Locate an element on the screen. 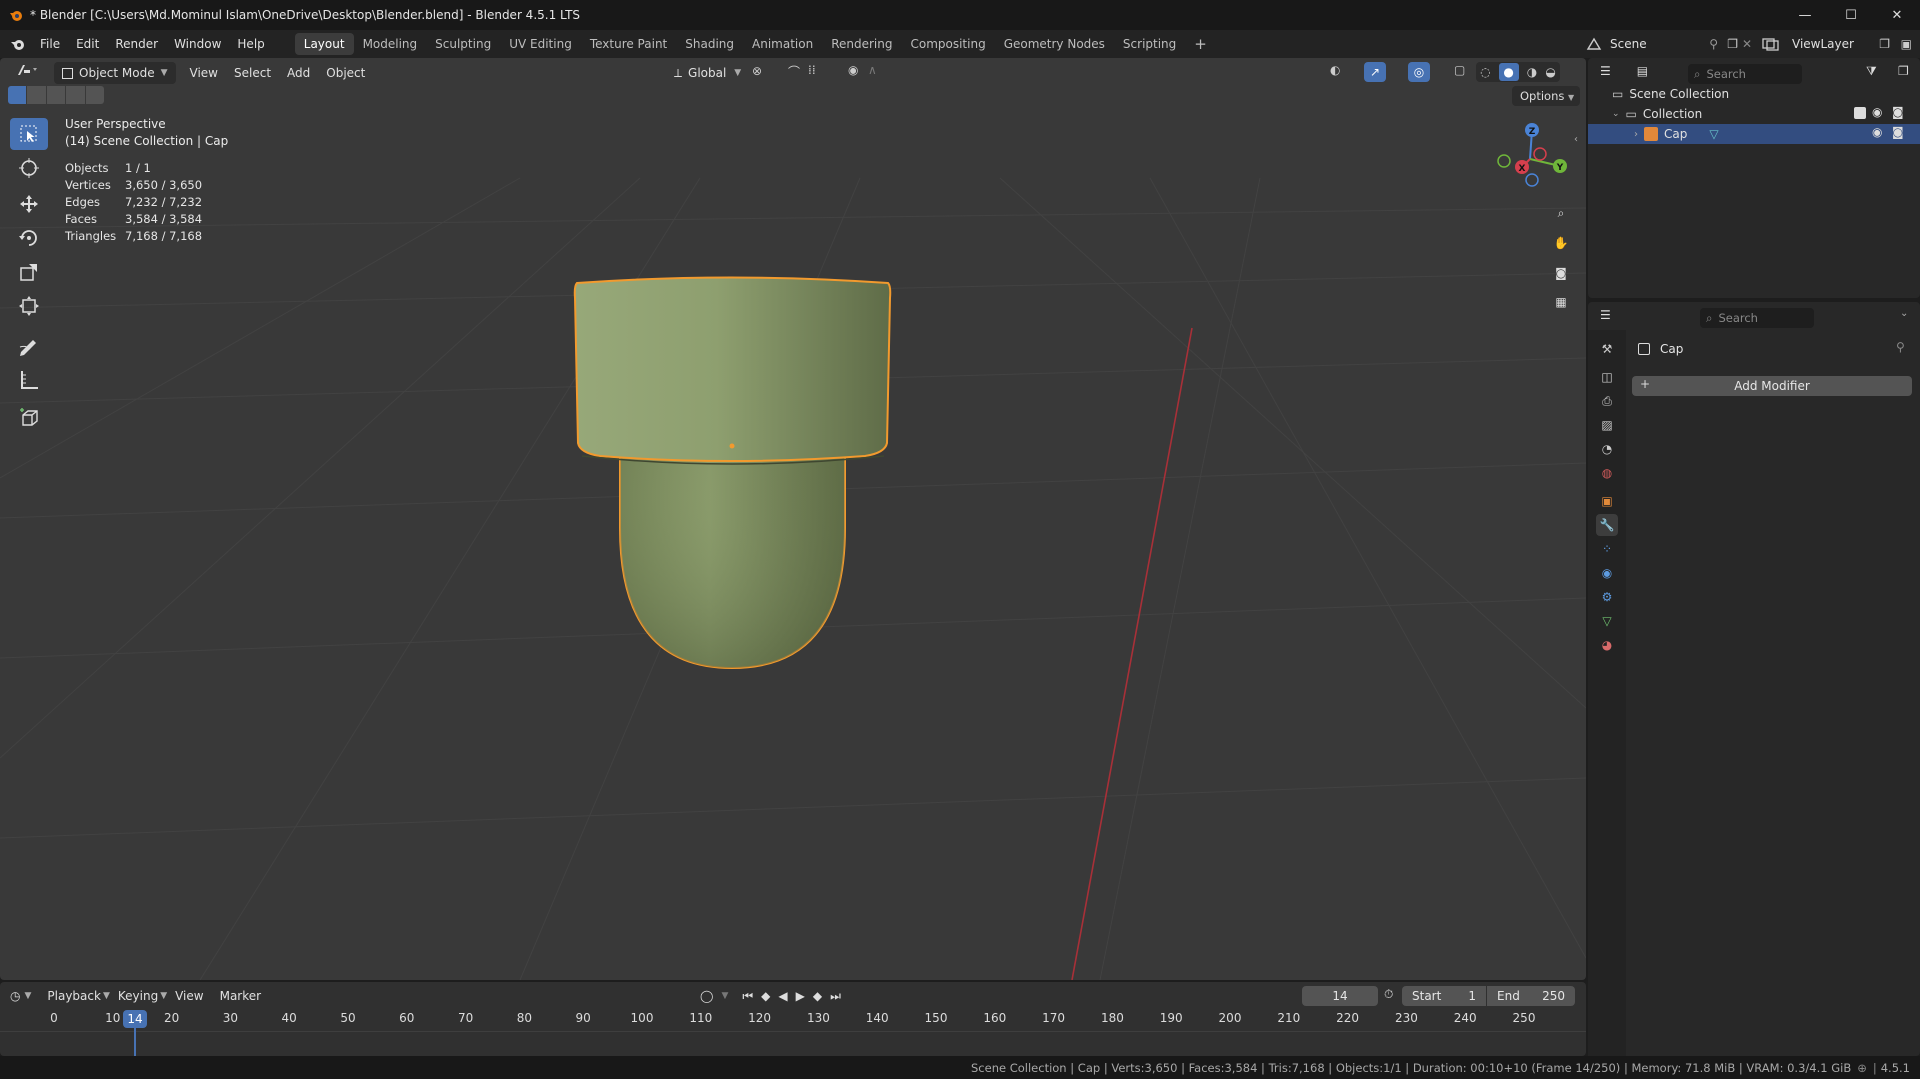 This screenshot has height=1079, width=1920. output-tab-icon: ⎙ is located at coordinates (1607, 401).